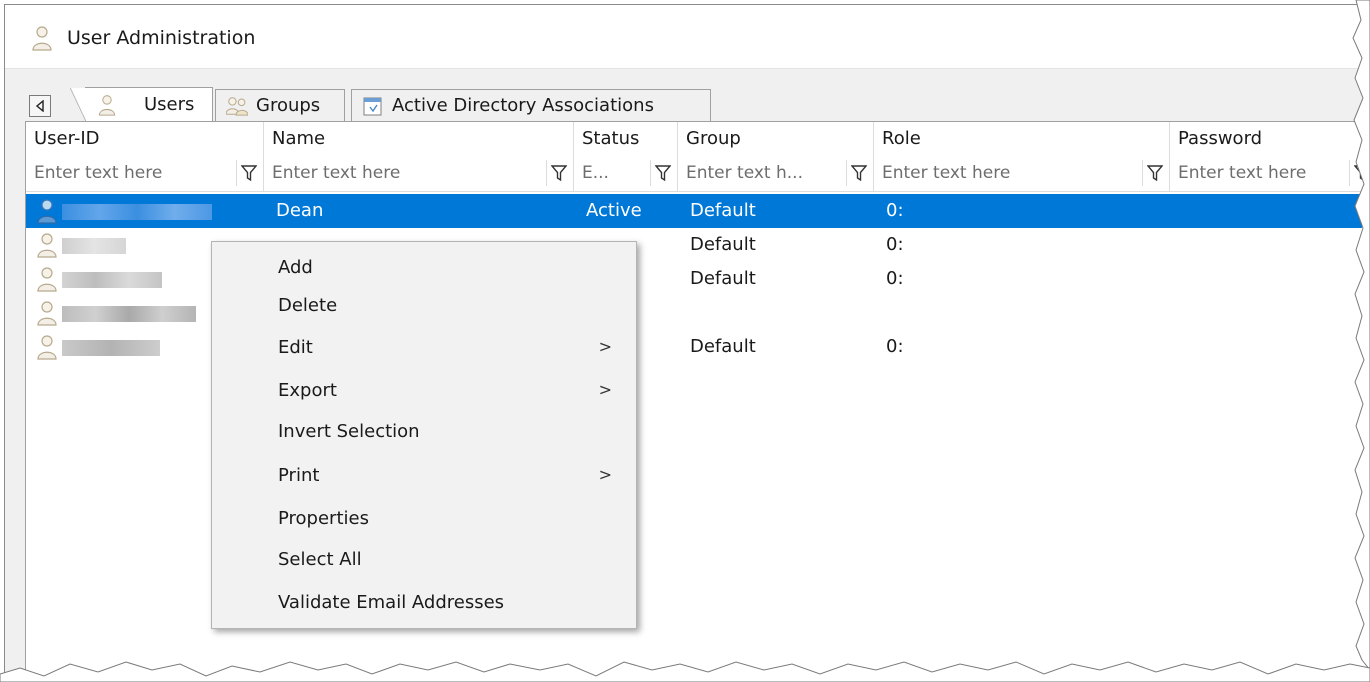  What do you see at coordinates (403, 173) in the screenshot?
I see `filter-input-name` at bounding box center [403, 173].